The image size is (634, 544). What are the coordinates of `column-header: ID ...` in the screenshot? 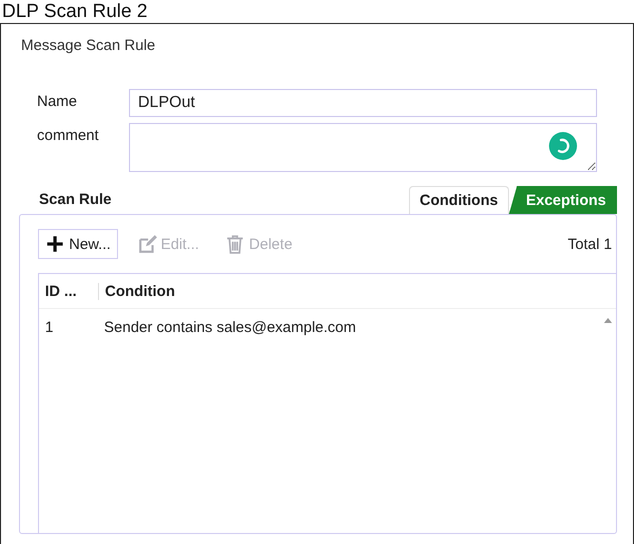 It's located at (68, 291).